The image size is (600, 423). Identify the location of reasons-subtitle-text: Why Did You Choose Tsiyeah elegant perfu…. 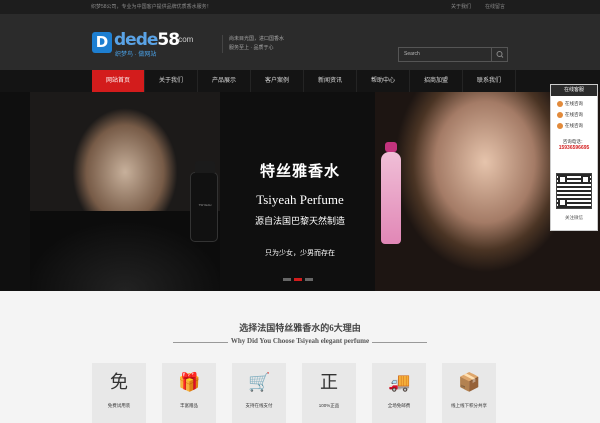
(300, 341).